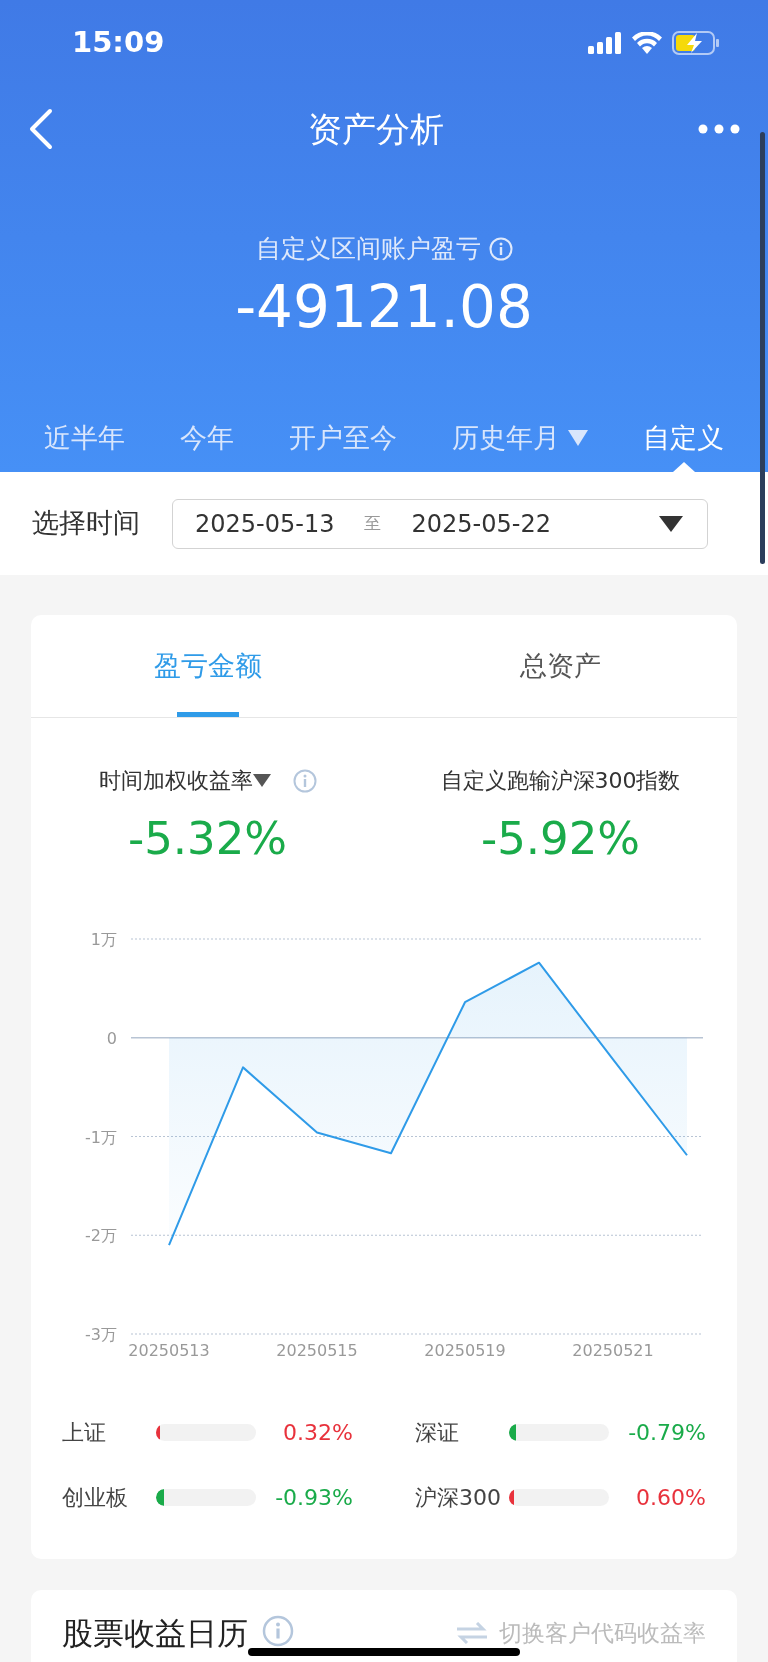  Describe the element at coordinates (318, 1433) in the screenshot. I see `index-change: 0.32%` at that location.